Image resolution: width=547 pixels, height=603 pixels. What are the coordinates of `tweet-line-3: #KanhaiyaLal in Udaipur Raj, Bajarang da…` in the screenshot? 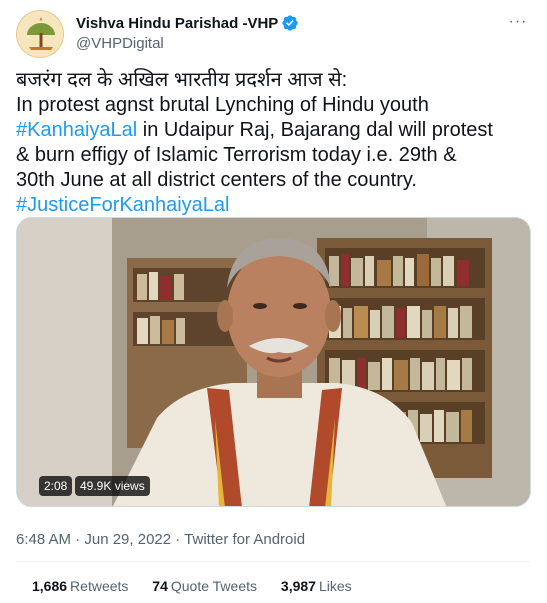 It's located at (273, 130).